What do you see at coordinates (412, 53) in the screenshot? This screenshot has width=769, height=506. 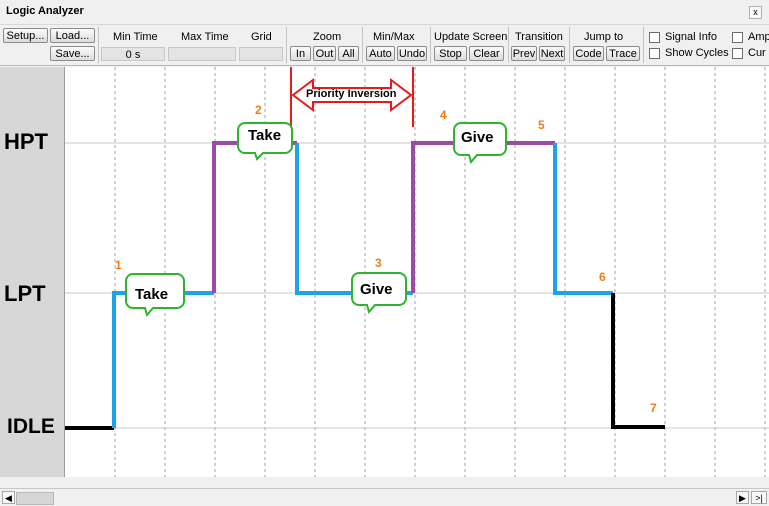 I see `undo-button: Undo` at bounding box center [412, 53].